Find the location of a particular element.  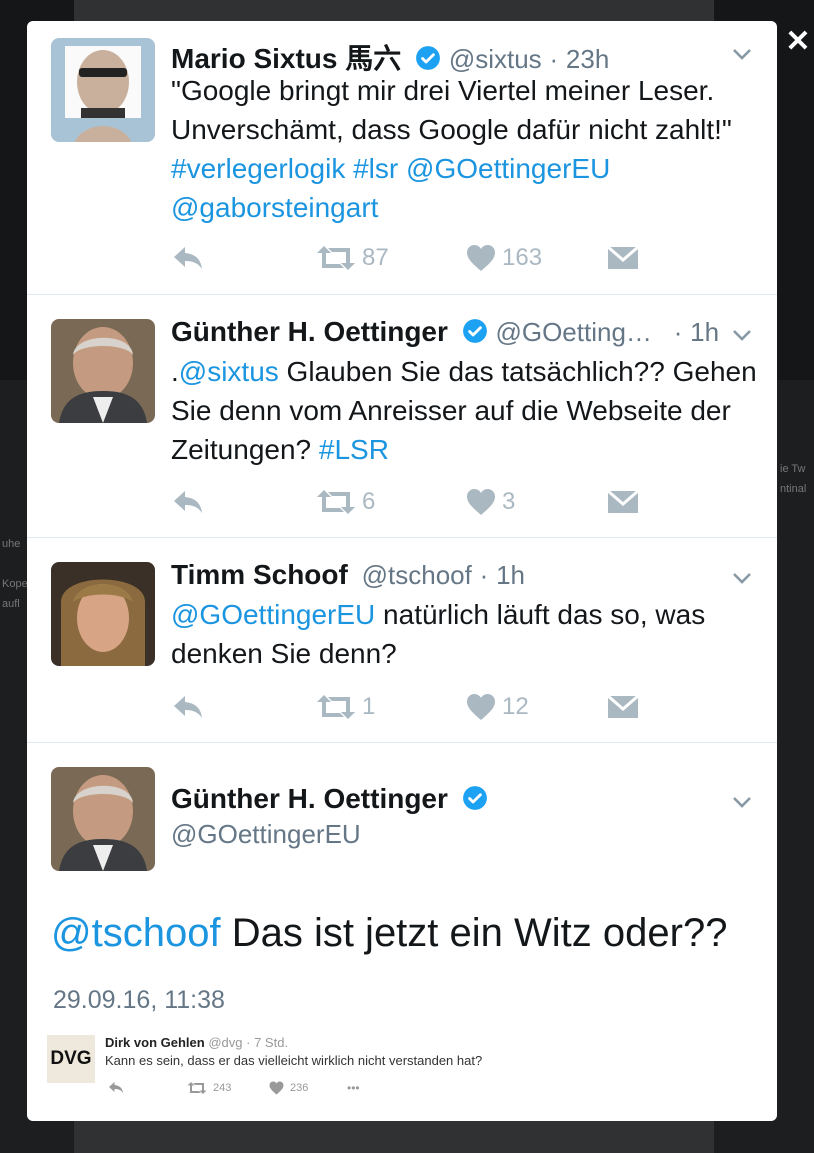

mention-link: @tschoof is located at coordinates (136, 933).